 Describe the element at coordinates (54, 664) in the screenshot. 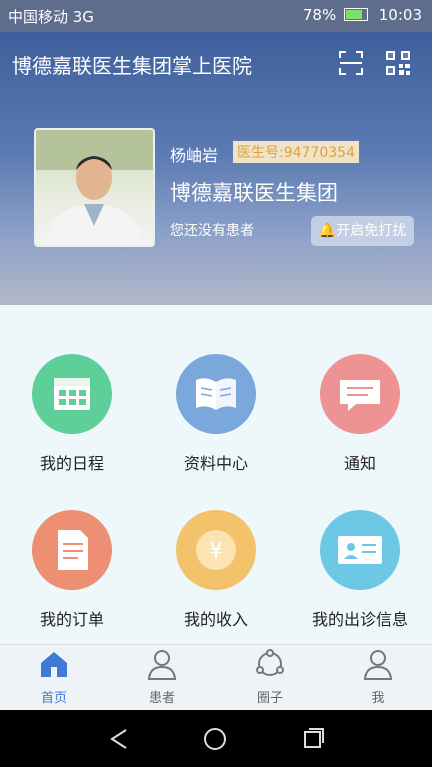

I see `home-icon` at that location.